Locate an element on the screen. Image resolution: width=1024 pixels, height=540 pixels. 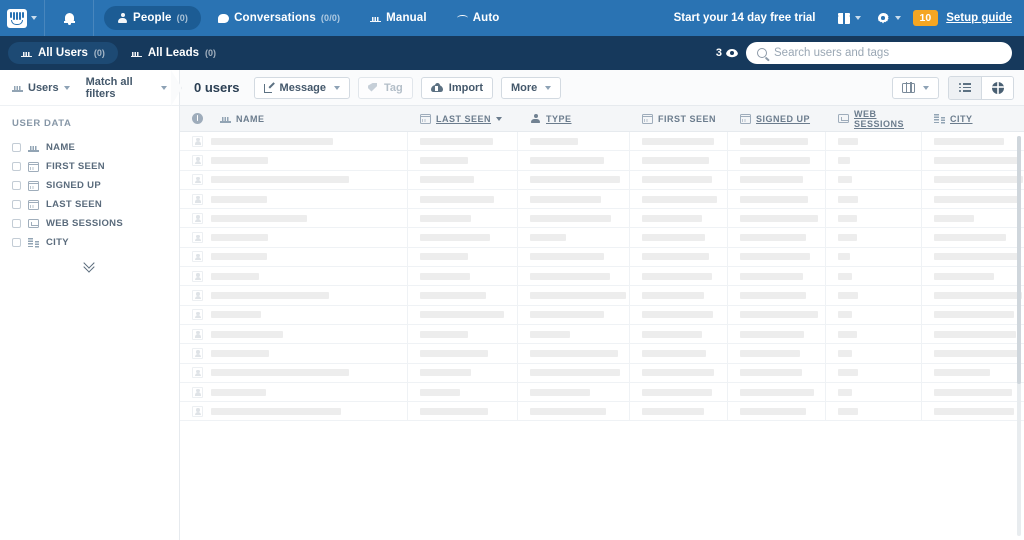
chevron-down-icon is located at coordinates (34, 18).